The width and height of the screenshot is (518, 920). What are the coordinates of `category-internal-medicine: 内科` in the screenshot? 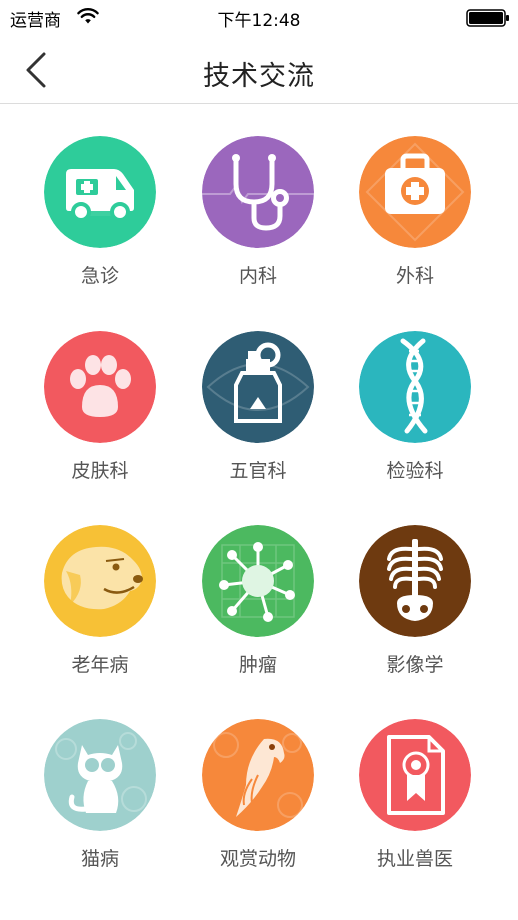 It's located at (258, 195).